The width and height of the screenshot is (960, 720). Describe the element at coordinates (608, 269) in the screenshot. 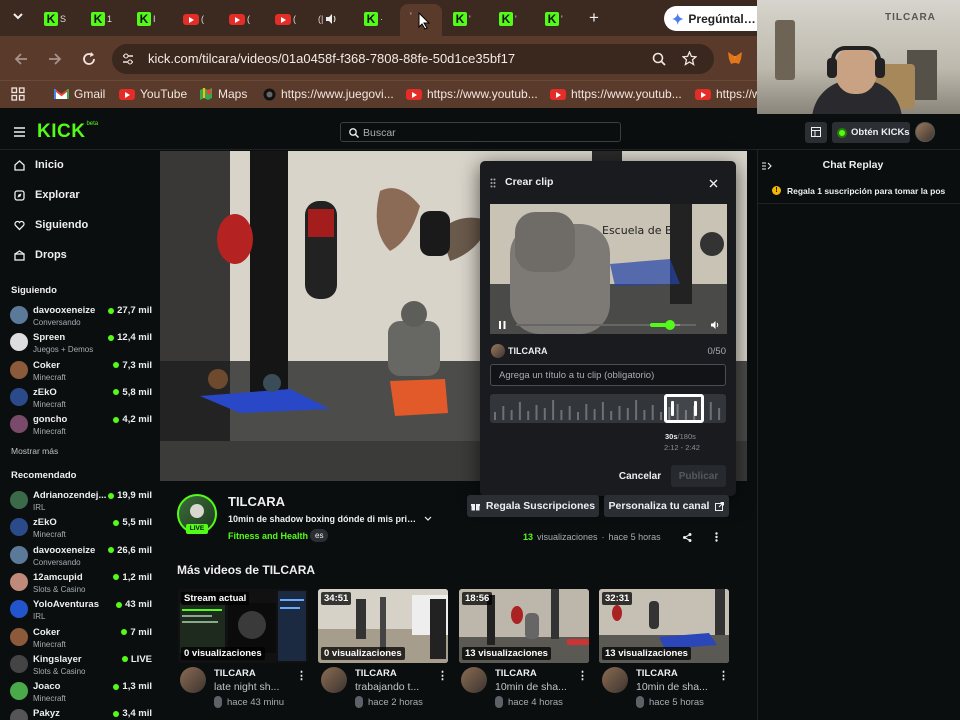

I see `clip-preview: Escuela de BOX` at that location.